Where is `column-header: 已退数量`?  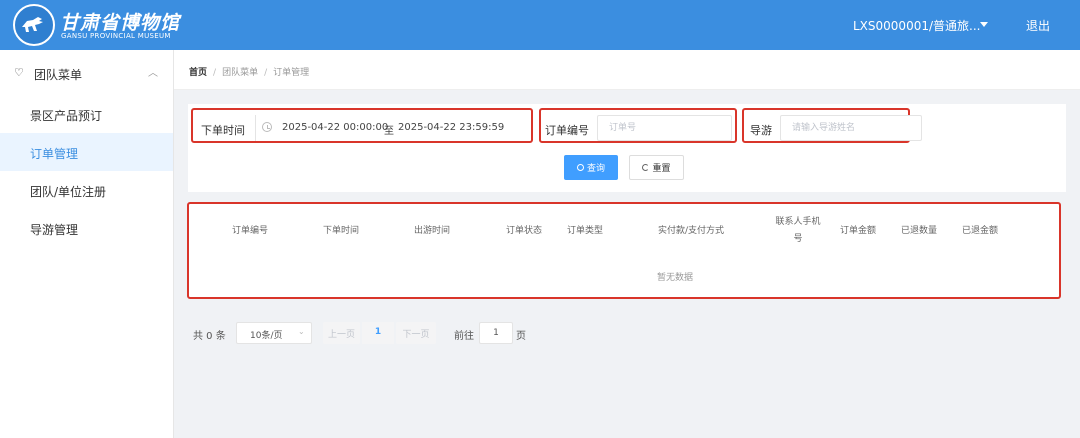 column-header: 已退数量 is located at coordinates (919, 231).